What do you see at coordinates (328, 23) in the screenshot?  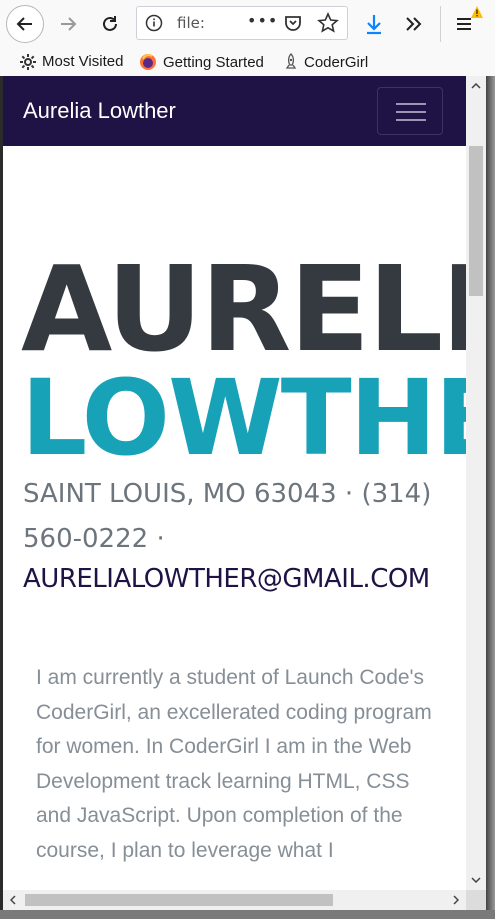 I see `star-icon` at bounding box center [328, 23].